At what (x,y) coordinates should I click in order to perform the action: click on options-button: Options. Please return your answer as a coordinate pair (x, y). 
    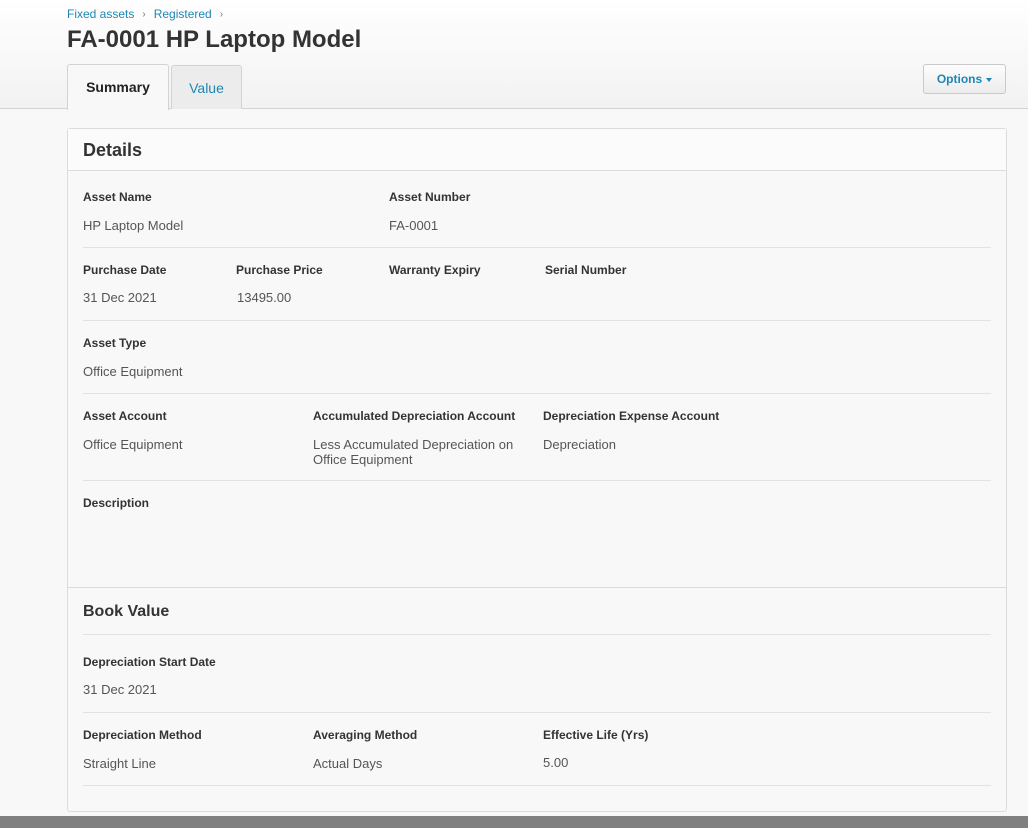
    Looking at the image, I should click on (964, 79).